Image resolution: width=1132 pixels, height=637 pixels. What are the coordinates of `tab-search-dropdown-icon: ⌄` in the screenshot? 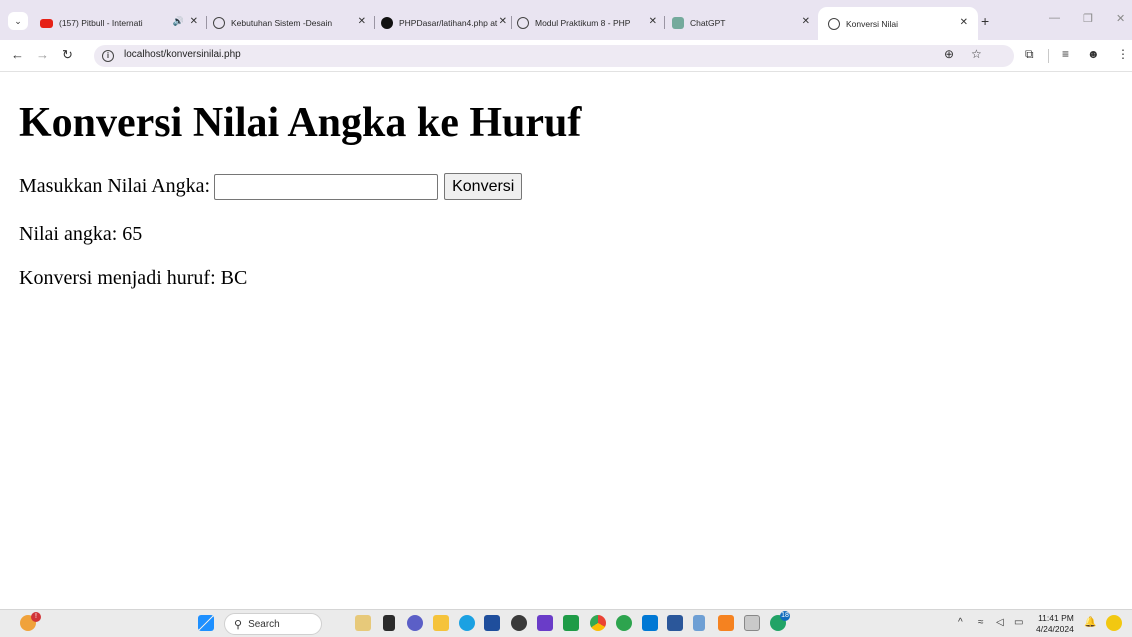 It's located at (18, 21).